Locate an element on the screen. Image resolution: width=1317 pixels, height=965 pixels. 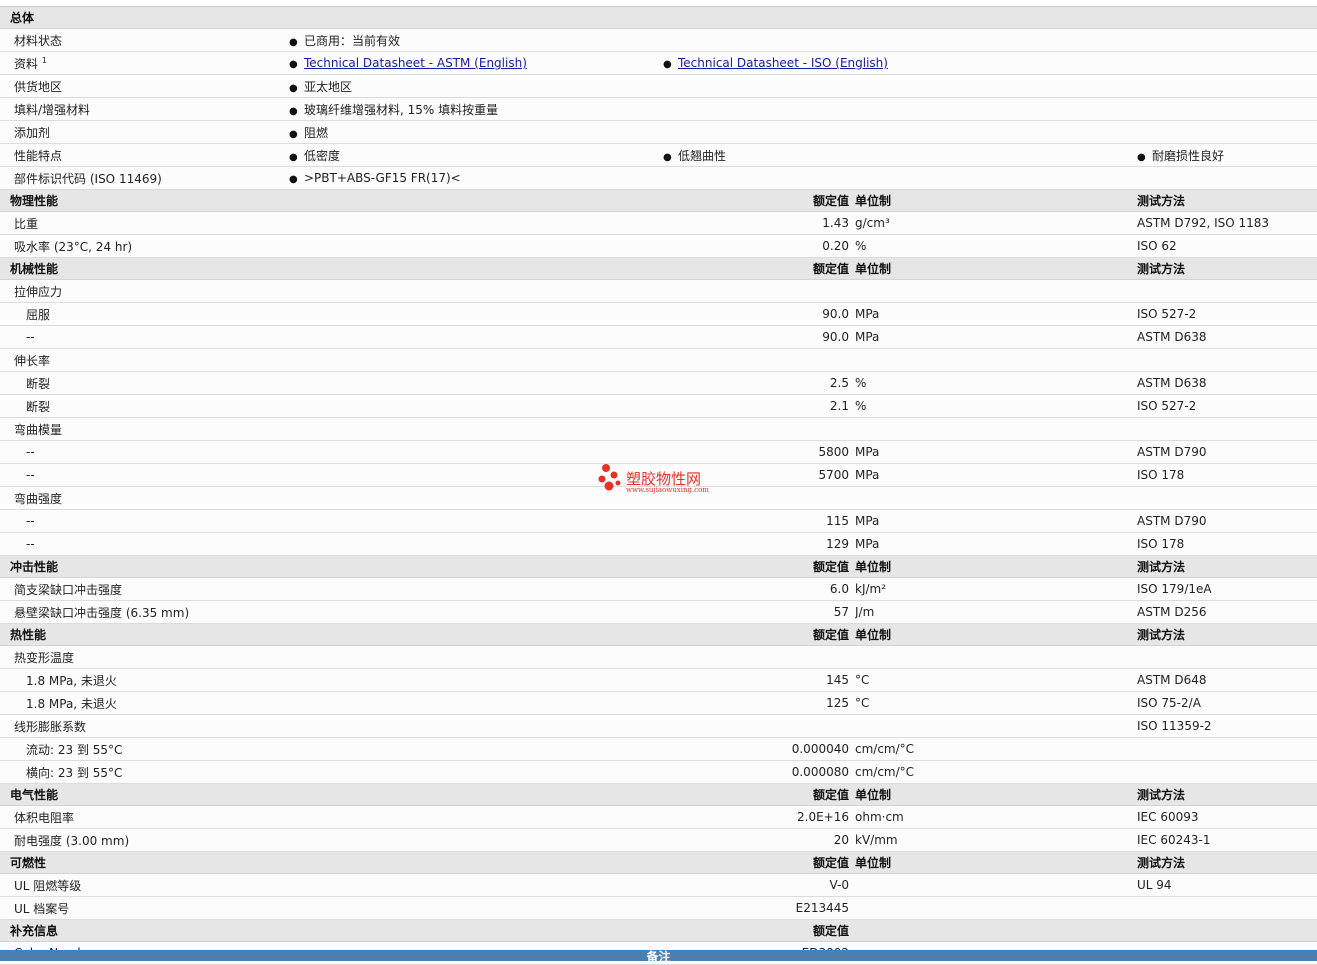
property-test-method: ISO 178 is located at coordinates (1227, 544).